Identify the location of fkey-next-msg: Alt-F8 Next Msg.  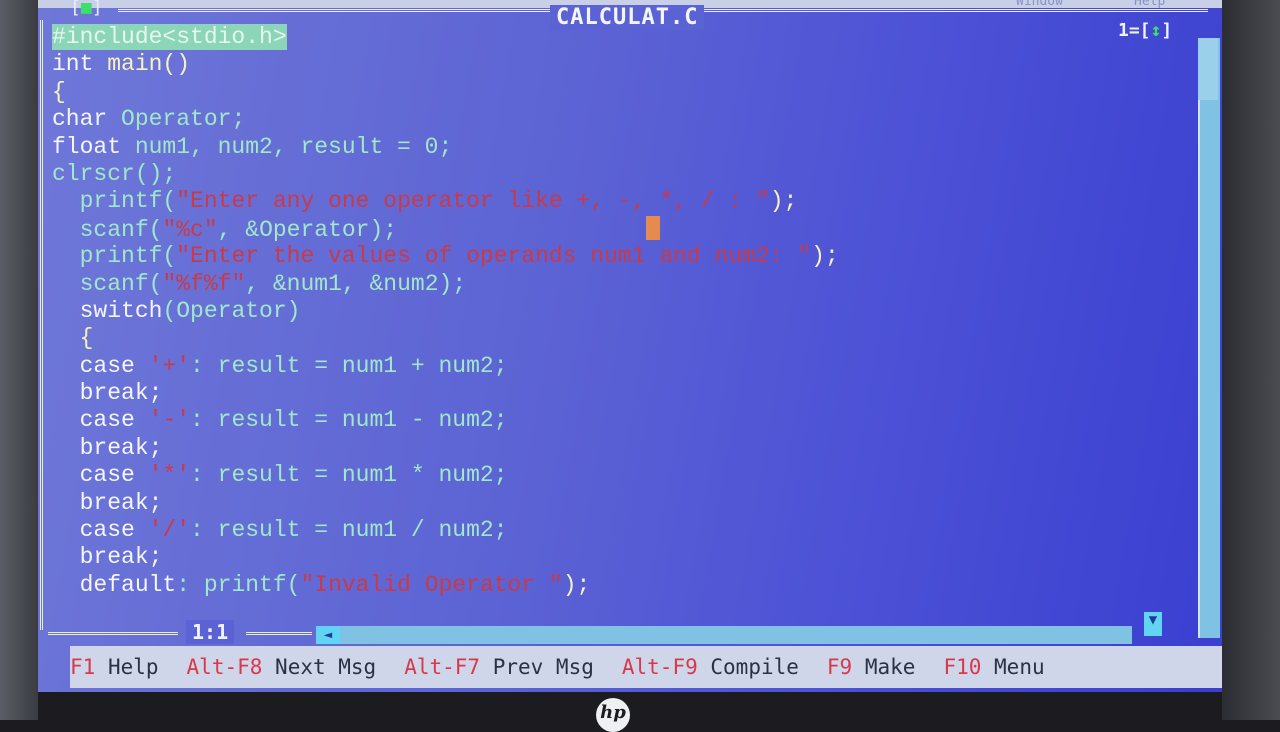
(282, 667).